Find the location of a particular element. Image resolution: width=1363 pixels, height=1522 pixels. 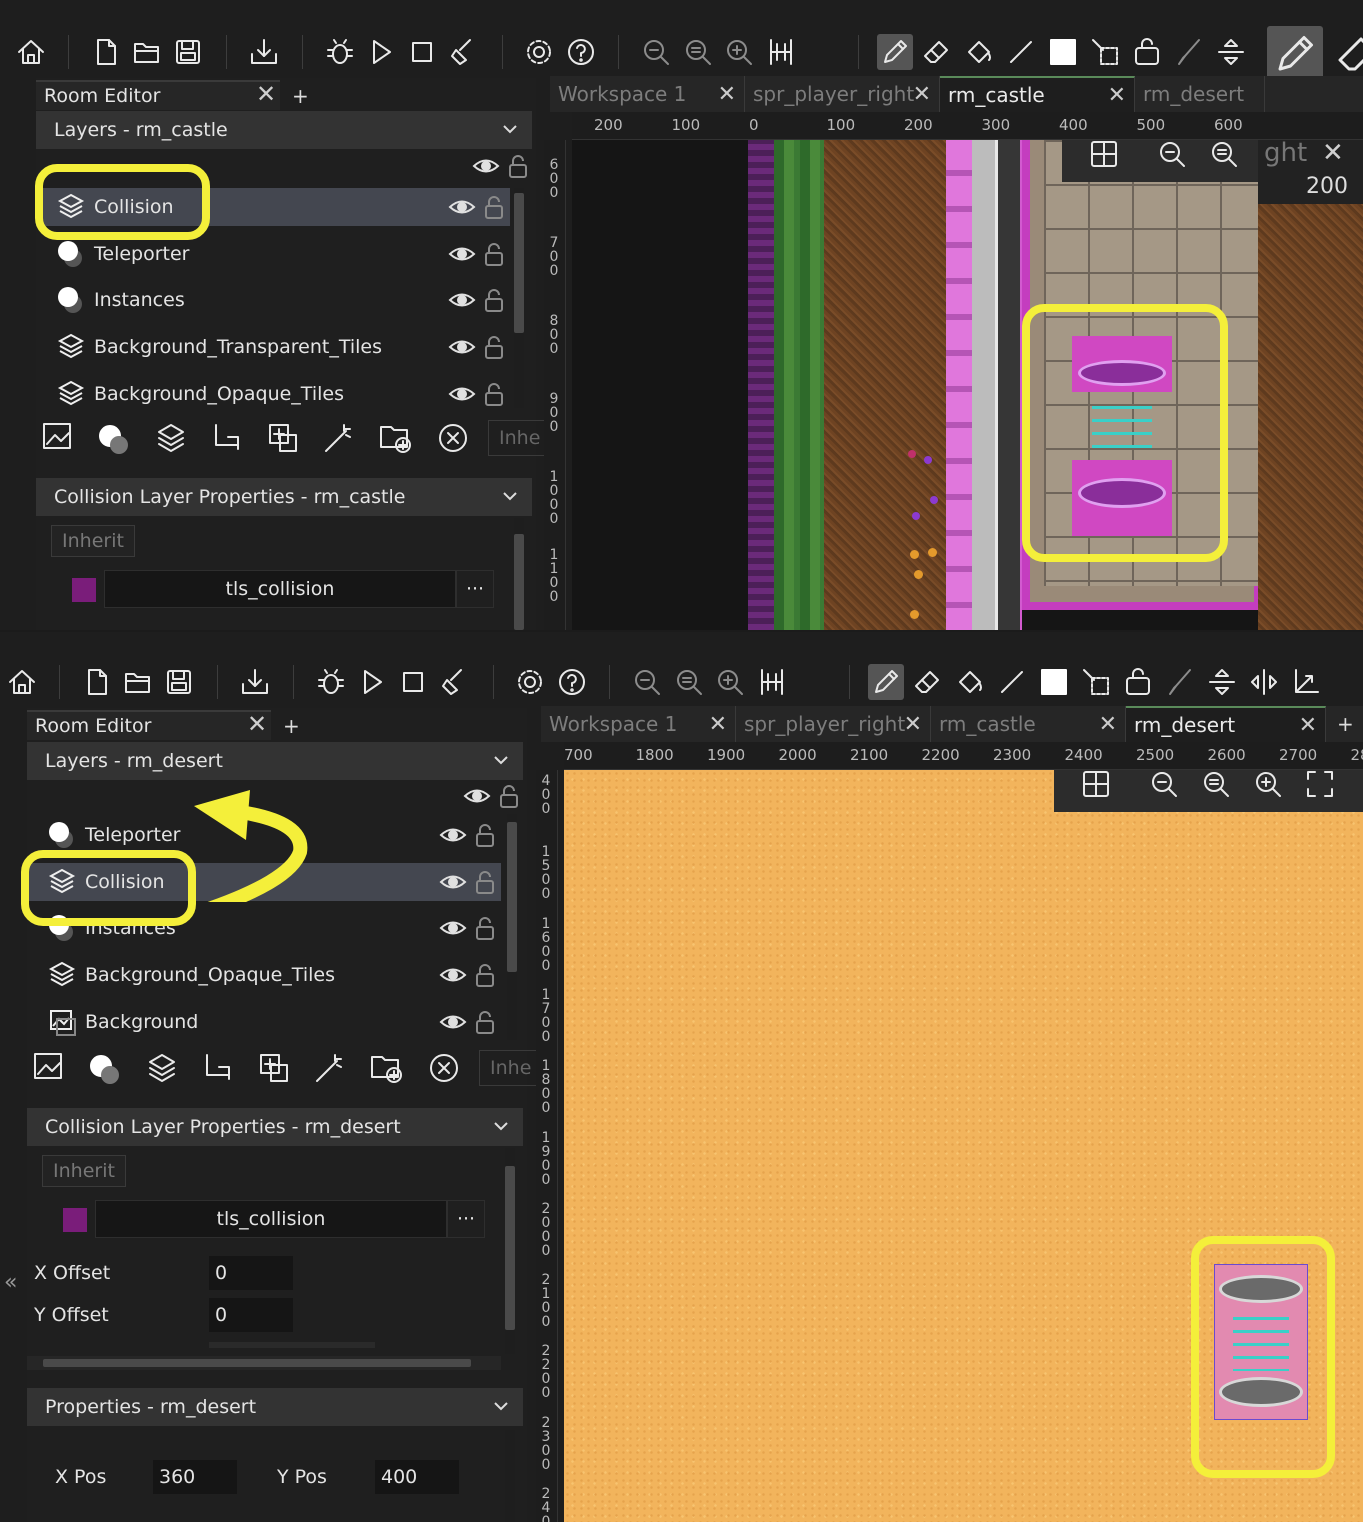

home-icon is located at coordinates (31, 52).